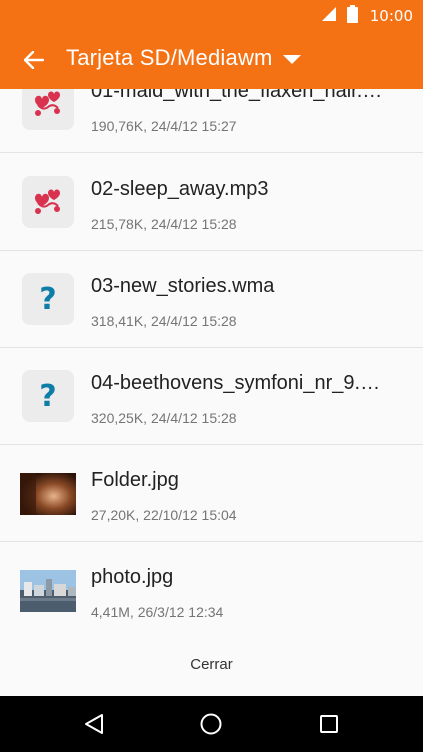 The image size is (423, 752). I want to click on home-nav-icon, so click(211, 724).